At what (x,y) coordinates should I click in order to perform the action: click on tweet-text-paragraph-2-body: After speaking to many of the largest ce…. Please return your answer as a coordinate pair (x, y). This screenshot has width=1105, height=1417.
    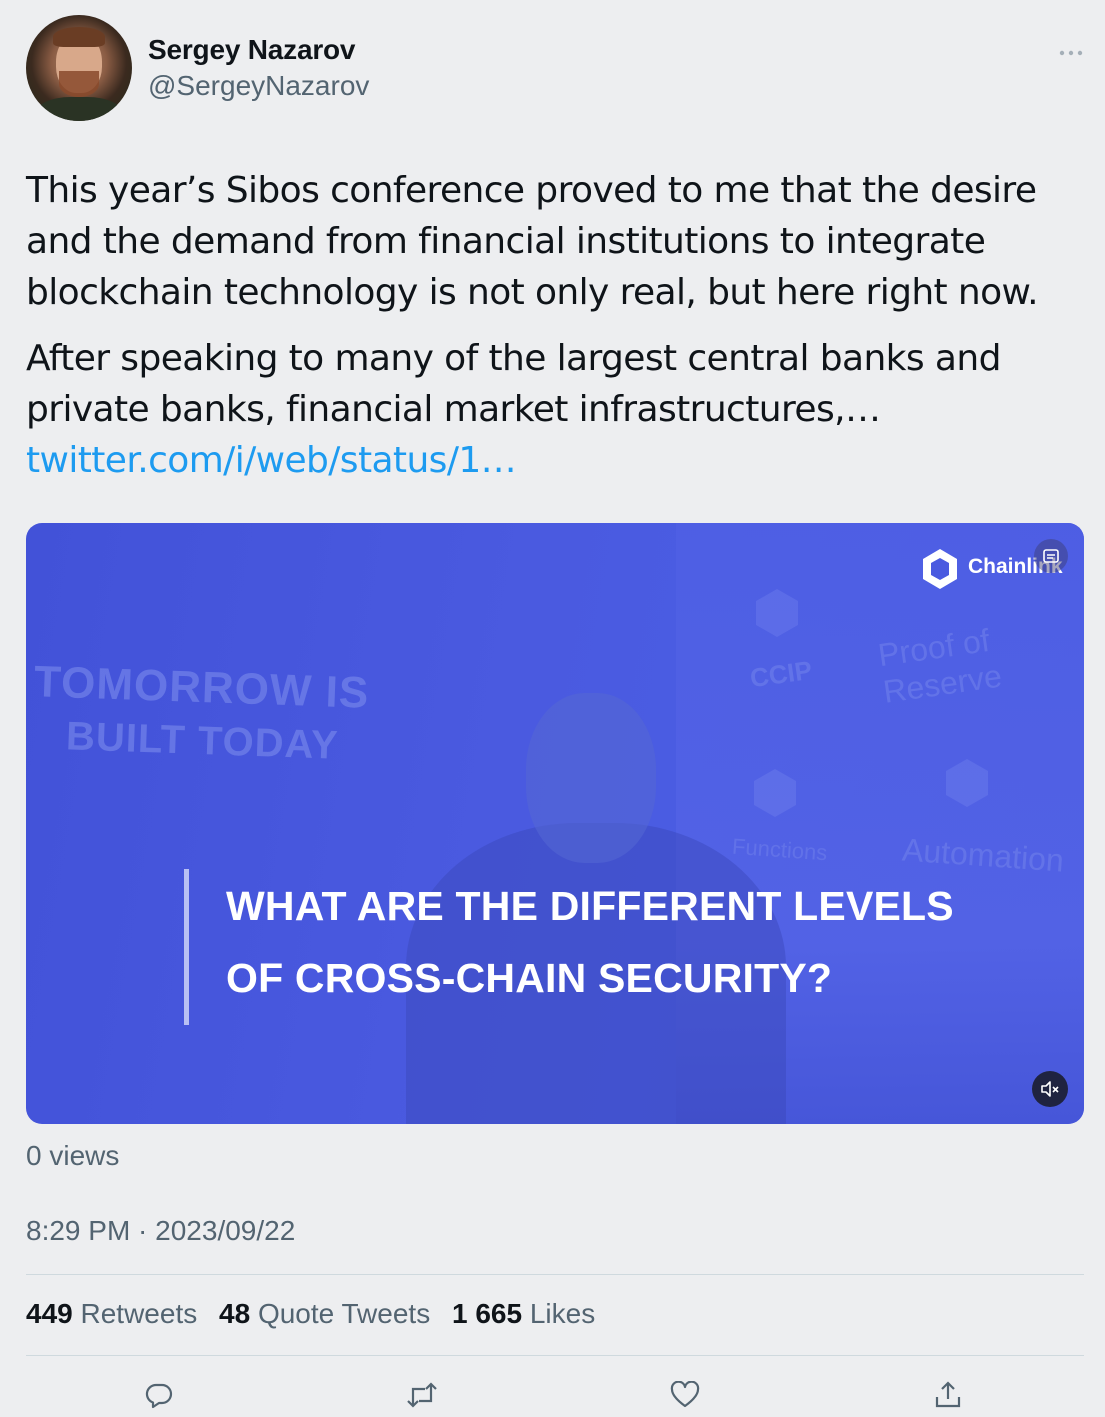
    Looking at the image, I should click on (513, 384).